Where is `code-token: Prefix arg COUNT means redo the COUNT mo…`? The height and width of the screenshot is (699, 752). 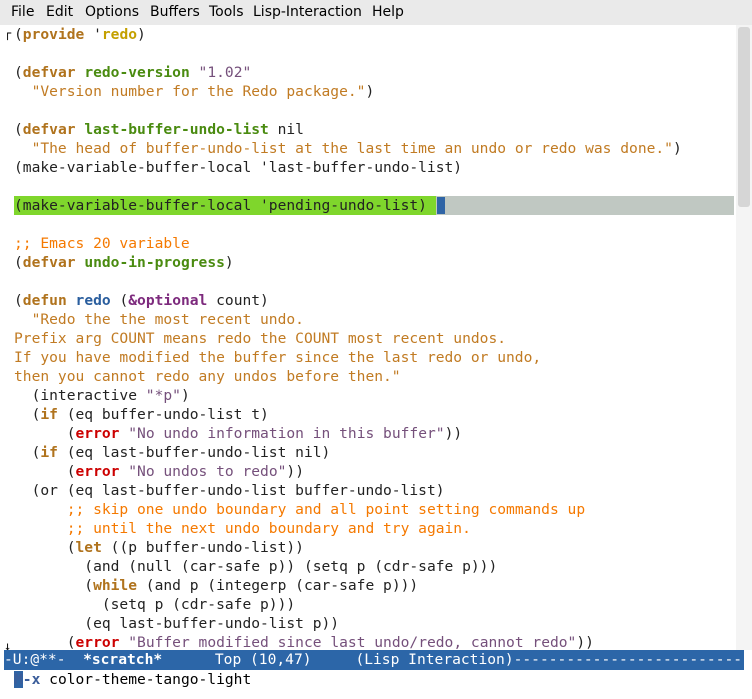
code-token: Prefix arg COUNT means redo the COUNT mo… is located at coordinates (260, 338).